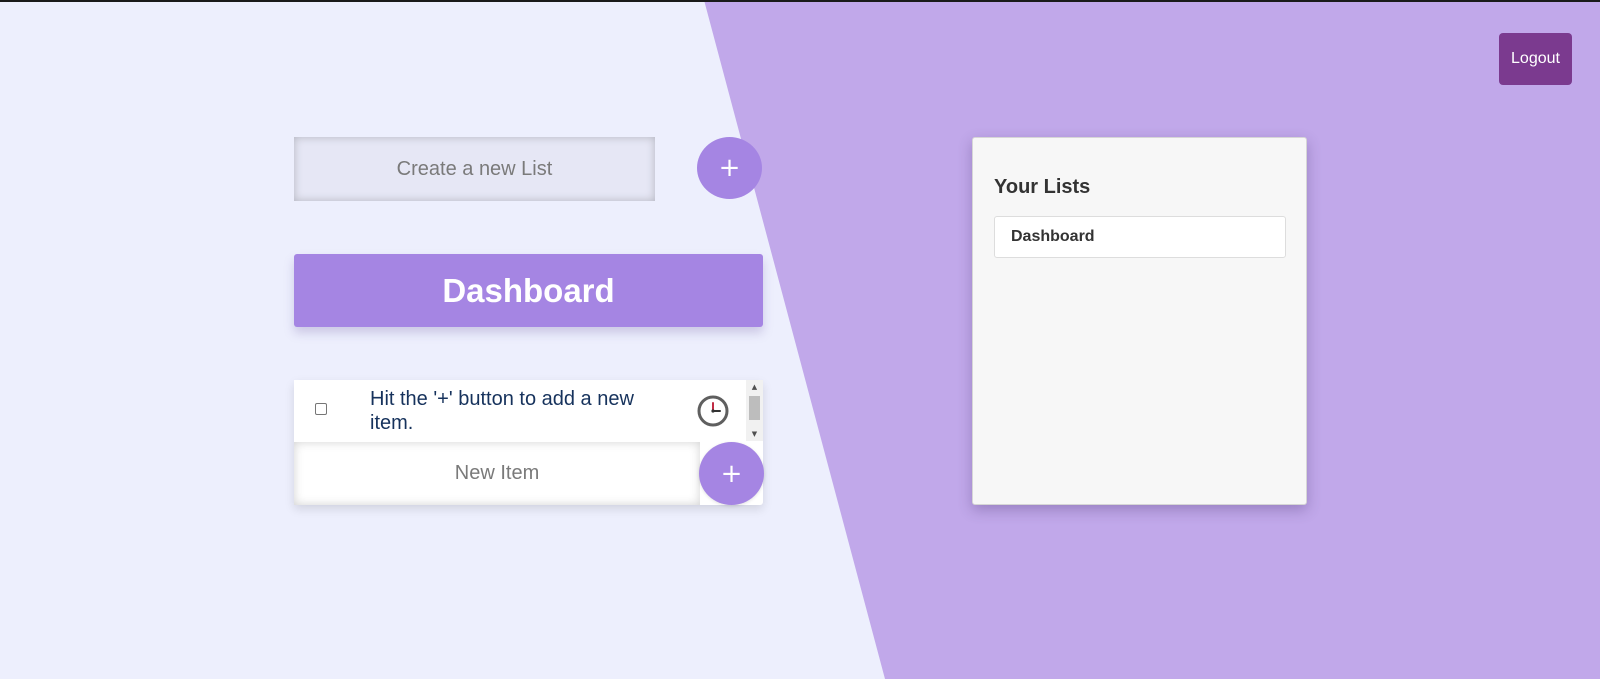 This screenshot has height=679, width=1600. Describe the element at coordinates (528, 290) in the screenshot. I see `list-title: Dashboard` at that location.